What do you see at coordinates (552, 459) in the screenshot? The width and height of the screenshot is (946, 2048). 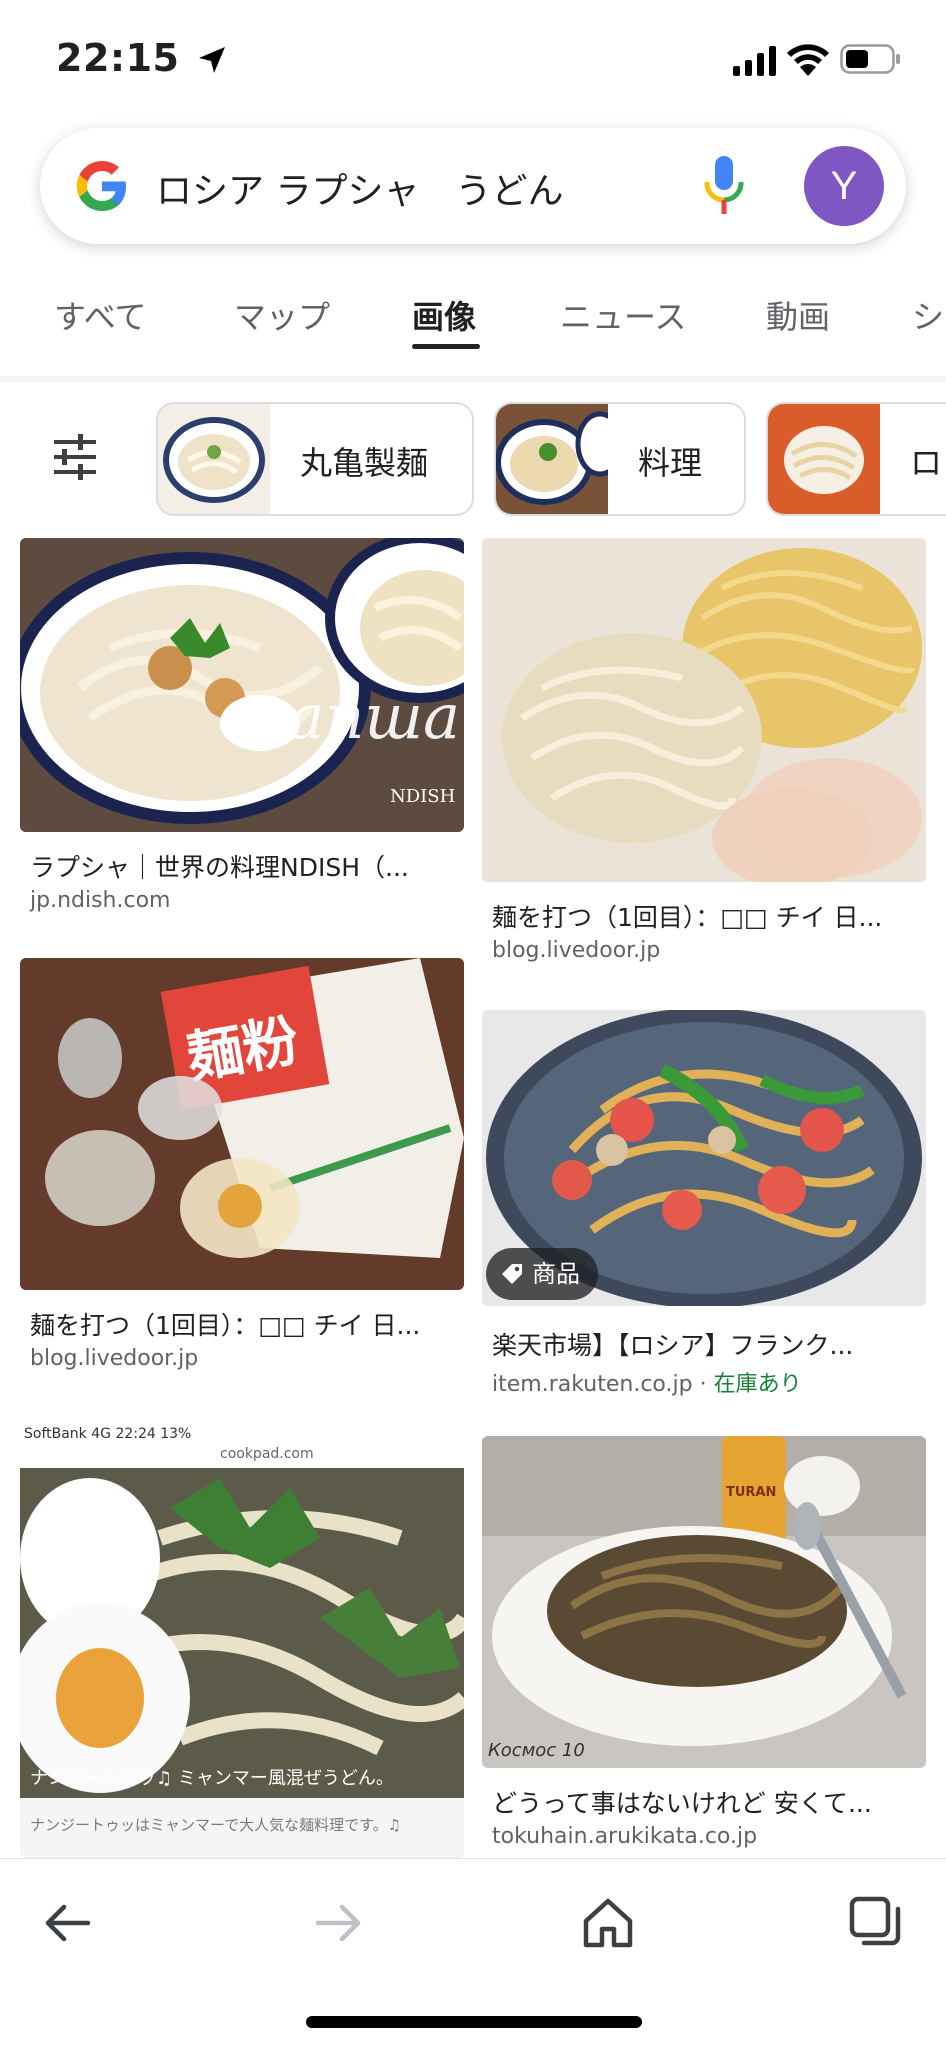 I see `chip-thumbnail-dish` at bounding box center [552, 459].